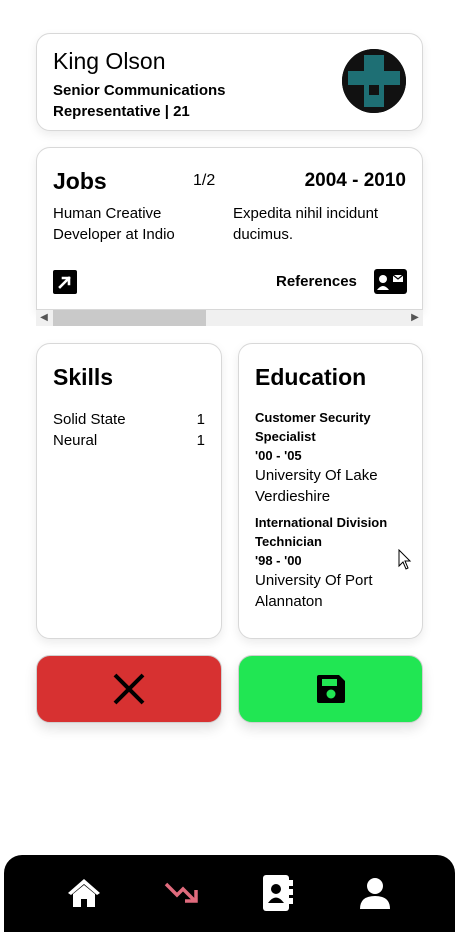 This screenshot has height=932, width=455. I want to click on education-school: University Of Port Alannaton, so click(314, 591).